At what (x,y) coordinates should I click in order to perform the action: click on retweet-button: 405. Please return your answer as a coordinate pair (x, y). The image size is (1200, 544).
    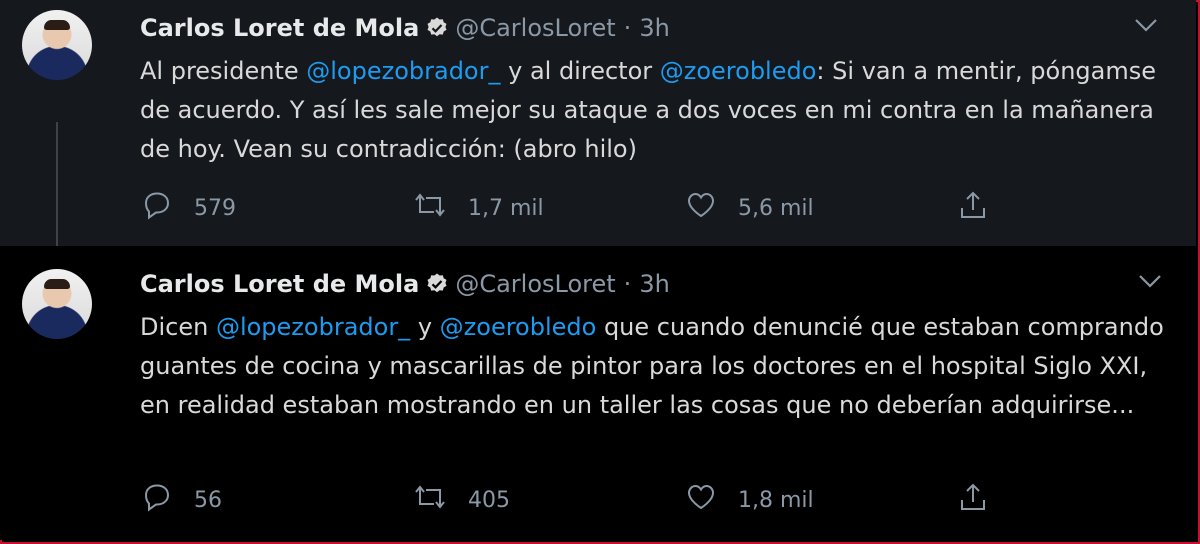
    Looking at the image, I should click on (461, 500).